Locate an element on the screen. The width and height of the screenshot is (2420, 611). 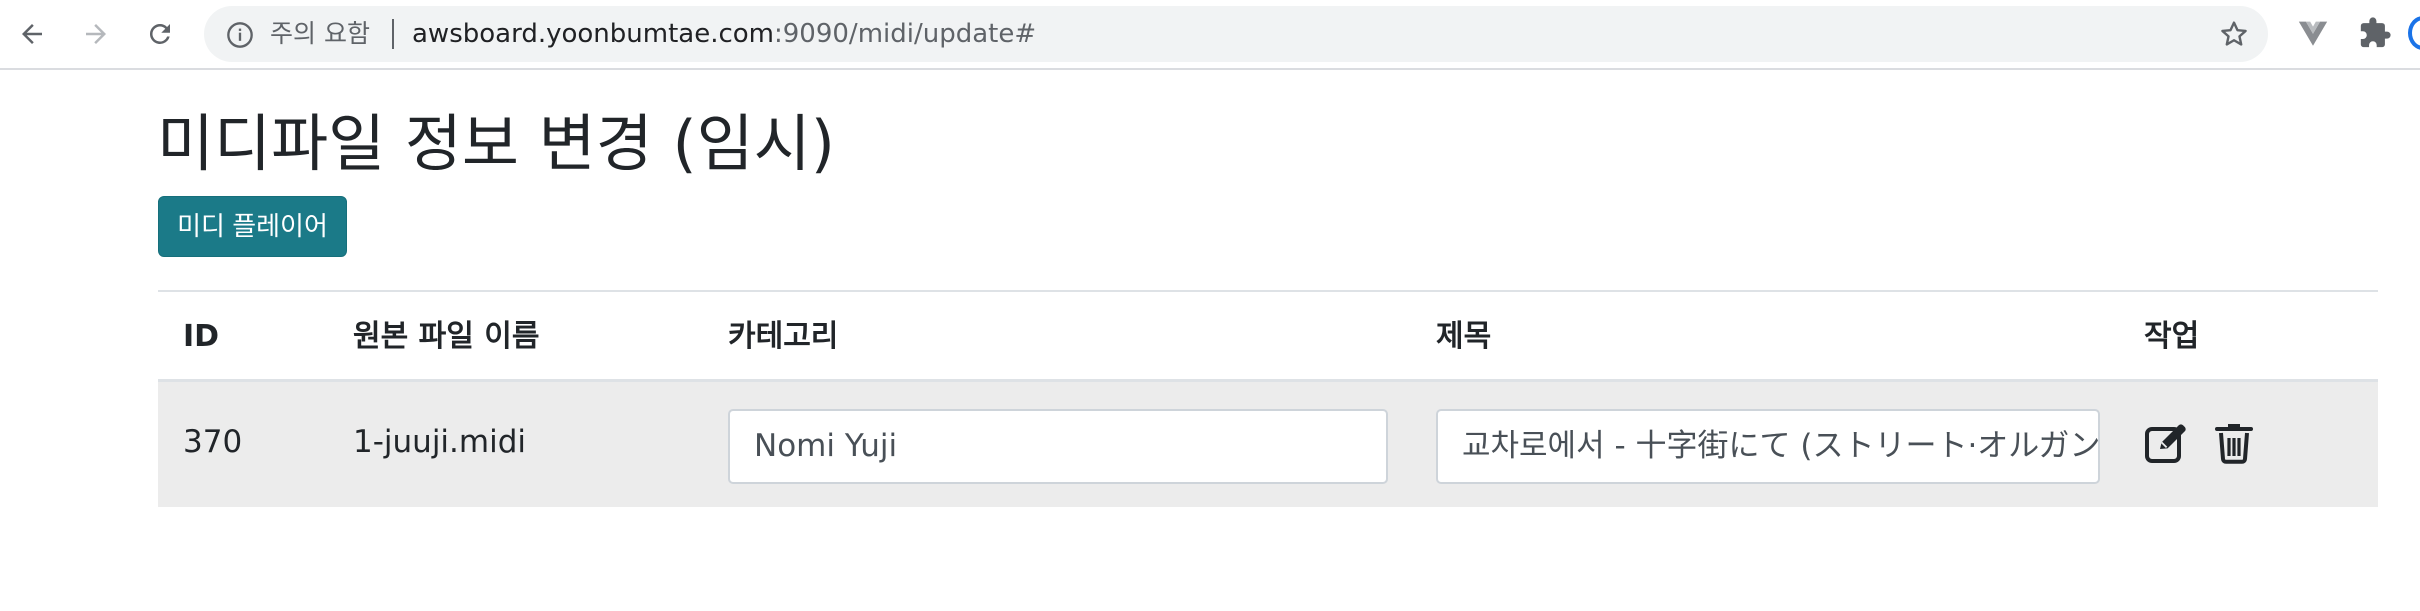
header-filename: 원본 파일 이름 is located at coordinates (446, 336).